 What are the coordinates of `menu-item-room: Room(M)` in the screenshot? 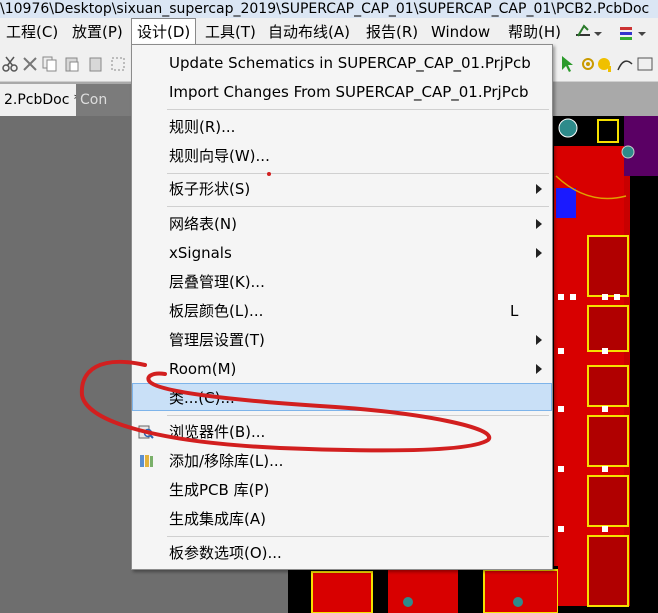 It's located at (342, 369).